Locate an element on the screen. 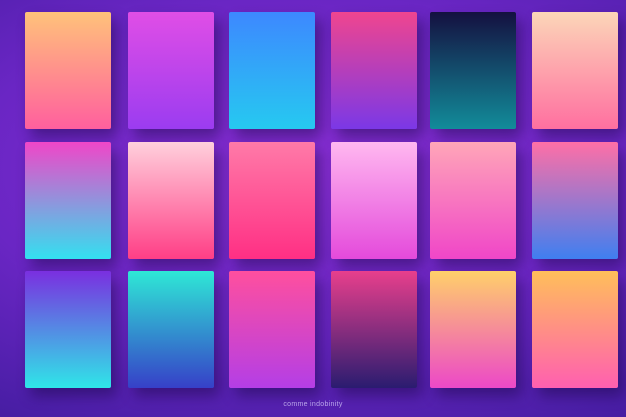 This screenshot has height=417, width=626. swatch-blue-cyan is located at coordinates (272, 70).